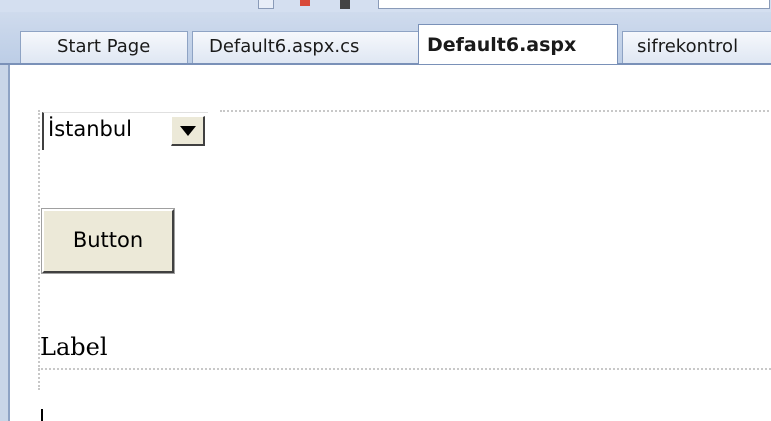  What do you see at coordinates (502, 45) in the screenshot?
I see `tab-label: Default6.aspx` at bounding box center [502, 45].